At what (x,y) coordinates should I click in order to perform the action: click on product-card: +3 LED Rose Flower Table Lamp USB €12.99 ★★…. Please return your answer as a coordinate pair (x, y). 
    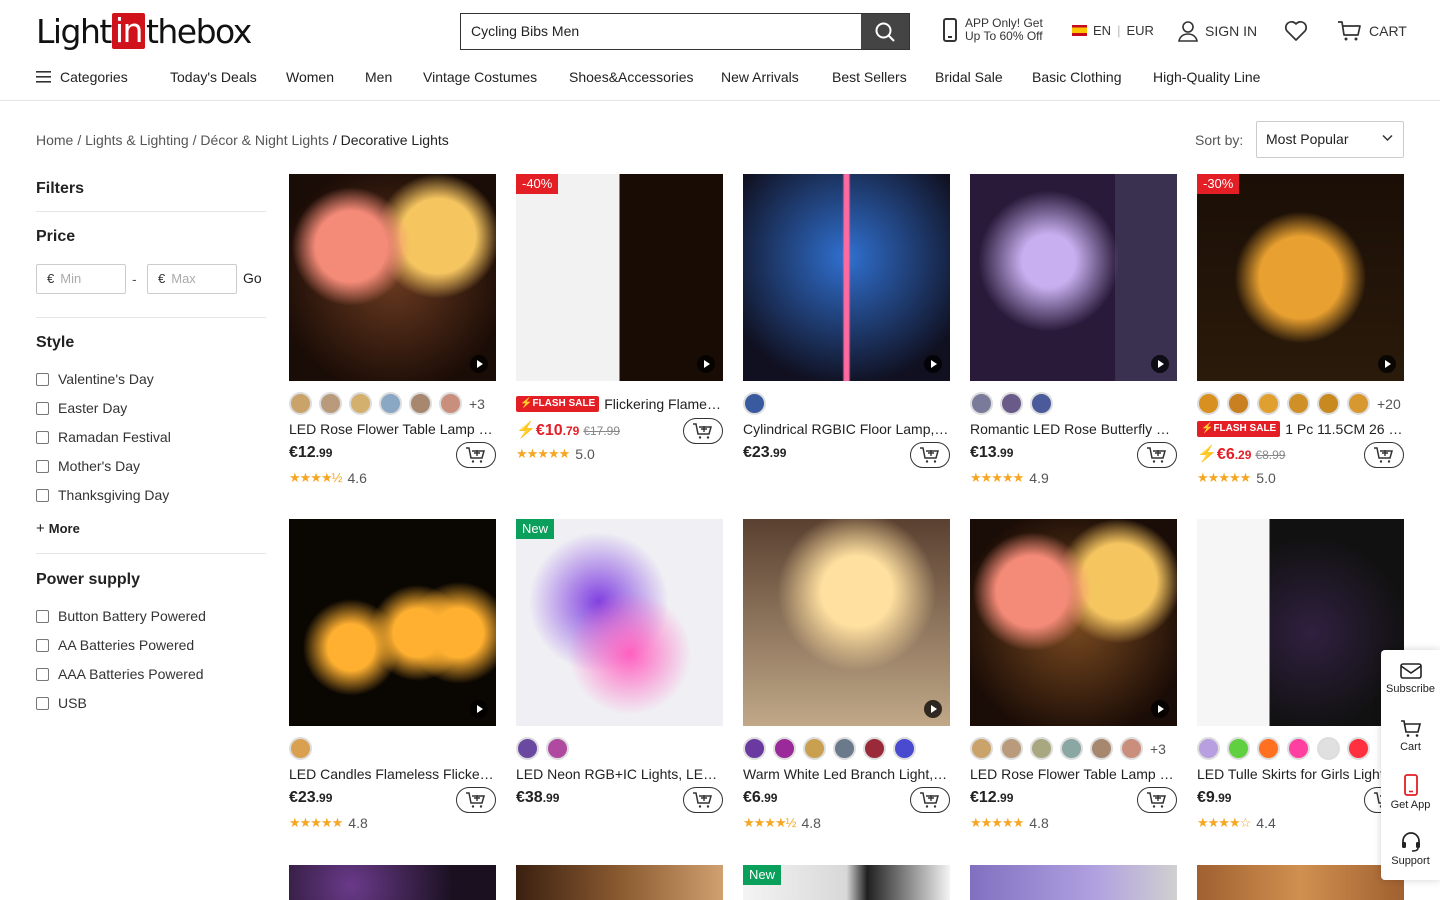
    Looking at the image, I should click on (392, 334).